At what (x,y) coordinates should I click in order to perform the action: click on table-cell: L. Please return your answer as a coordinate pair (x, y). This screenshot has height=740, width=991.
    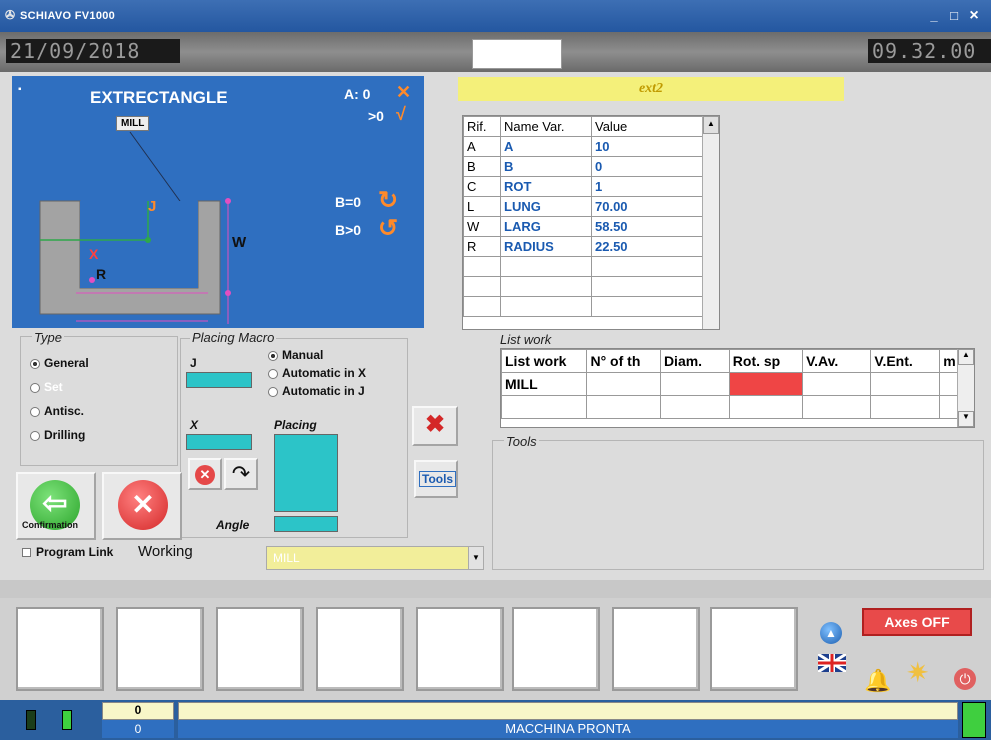
    Looking at the image, I should click on (482, 206).